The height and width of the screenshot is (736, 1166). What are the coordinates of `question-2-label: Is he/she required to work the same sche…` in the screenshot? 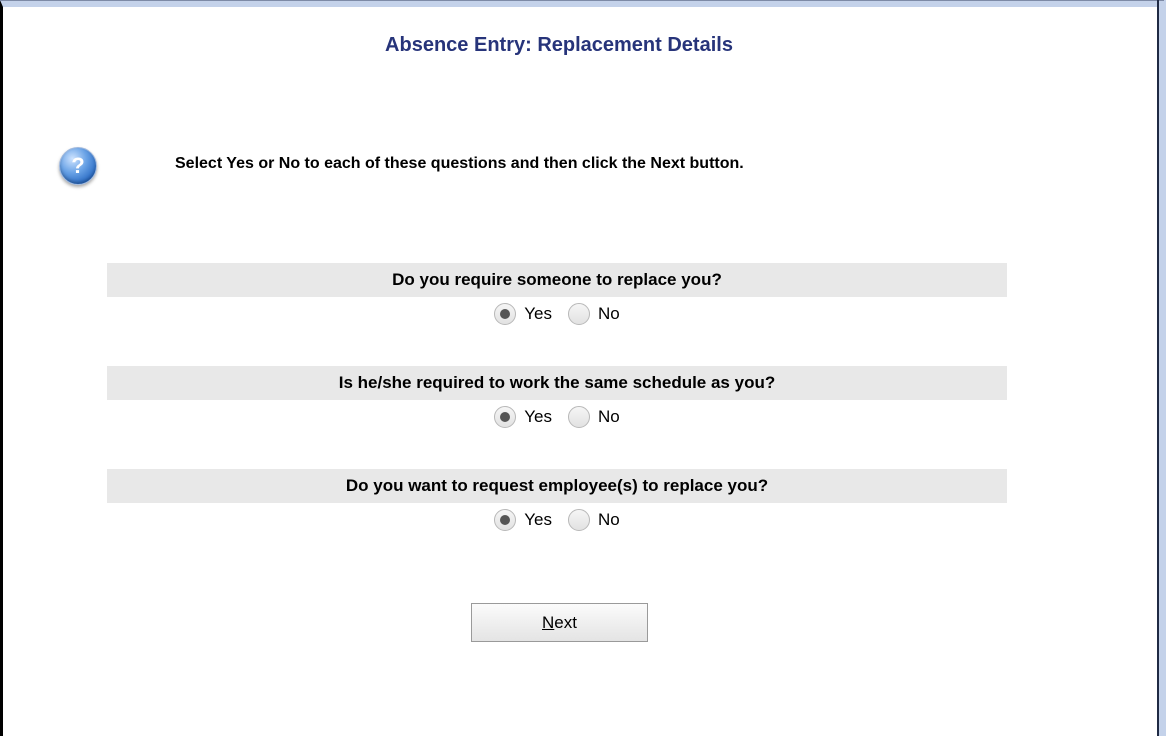 It's located at (557, 383).